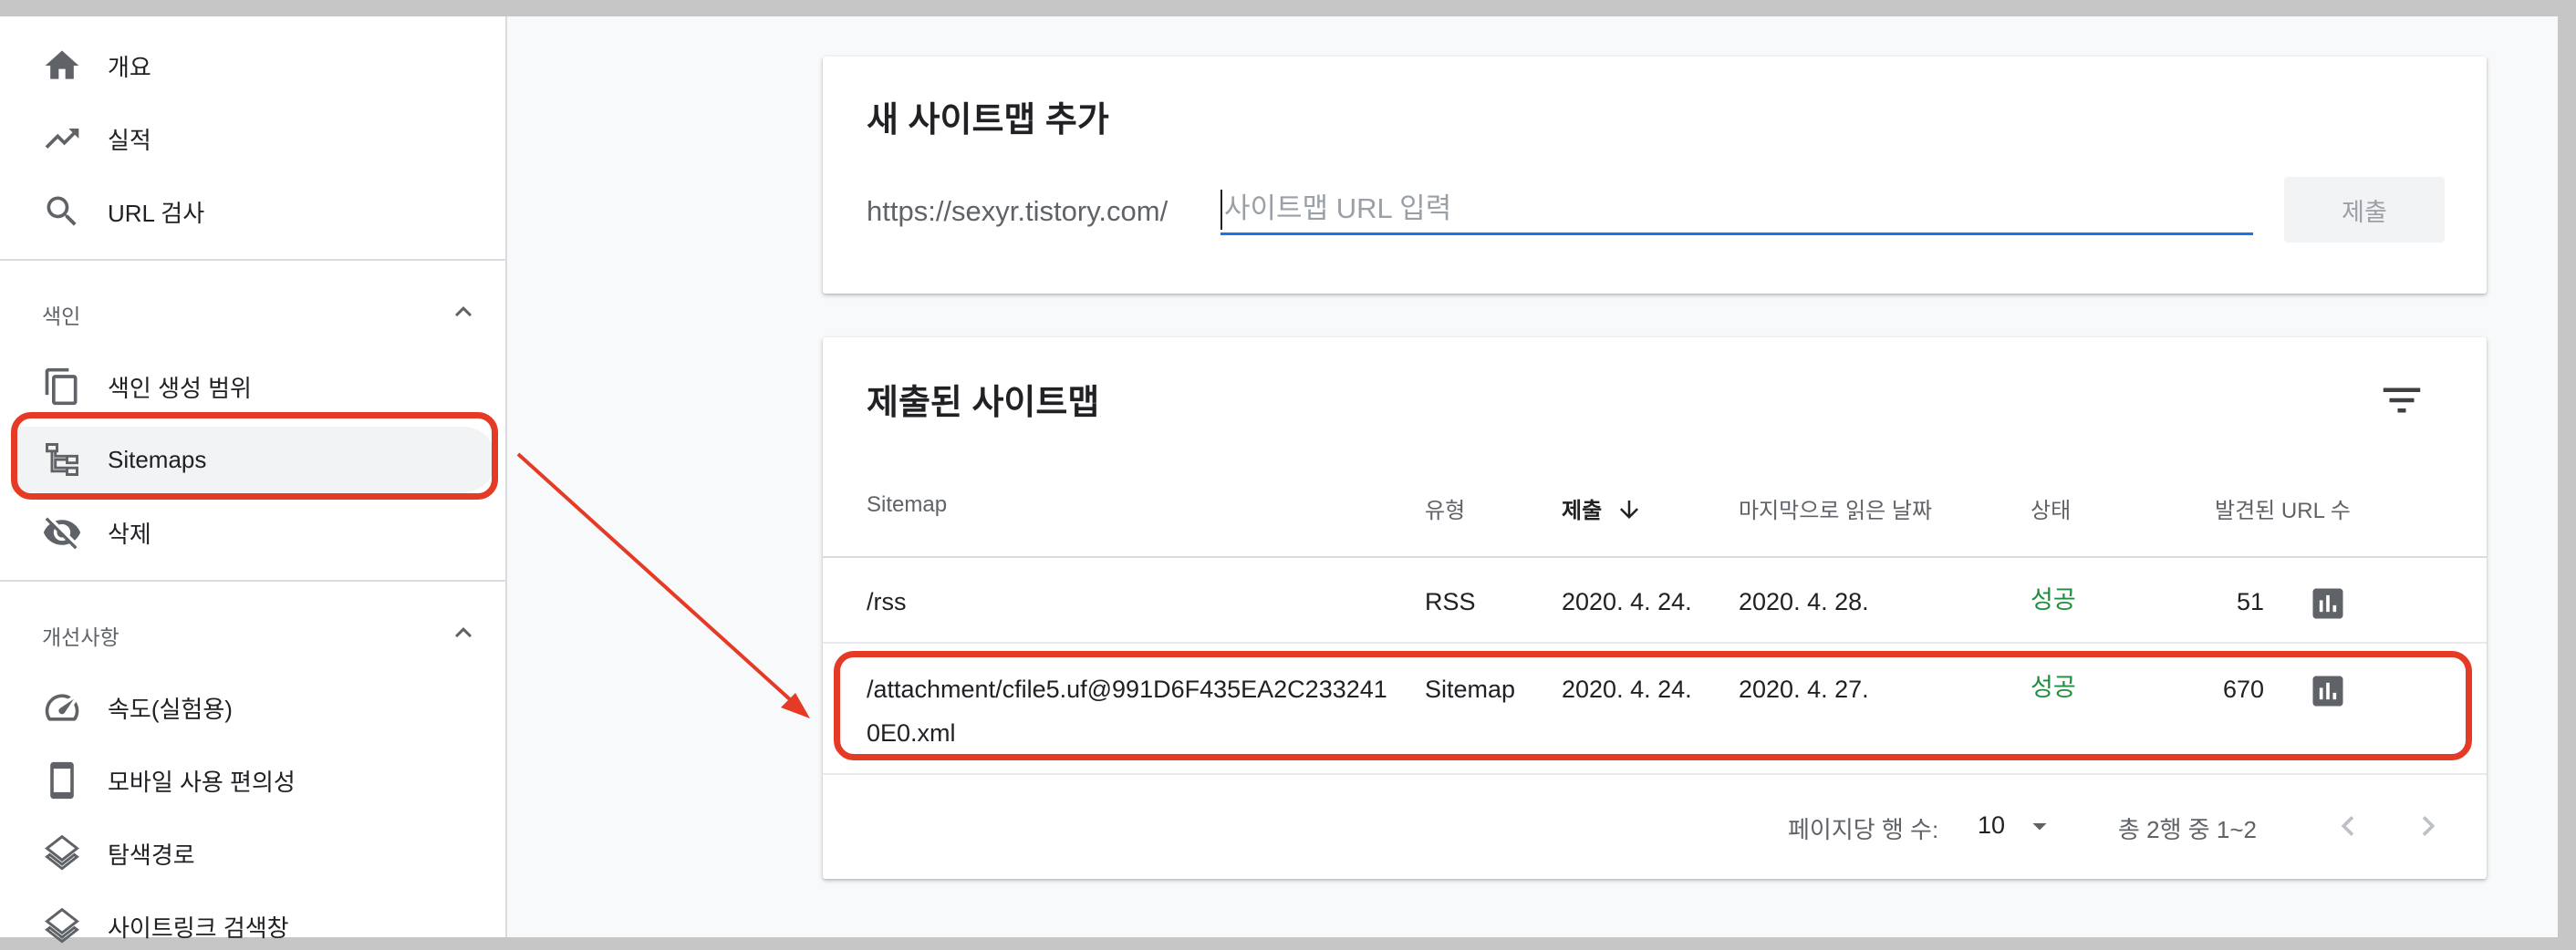  Describe the element at coordinates (2053, 600) in the screenshot. I see `cell-status: 성공` at that location.